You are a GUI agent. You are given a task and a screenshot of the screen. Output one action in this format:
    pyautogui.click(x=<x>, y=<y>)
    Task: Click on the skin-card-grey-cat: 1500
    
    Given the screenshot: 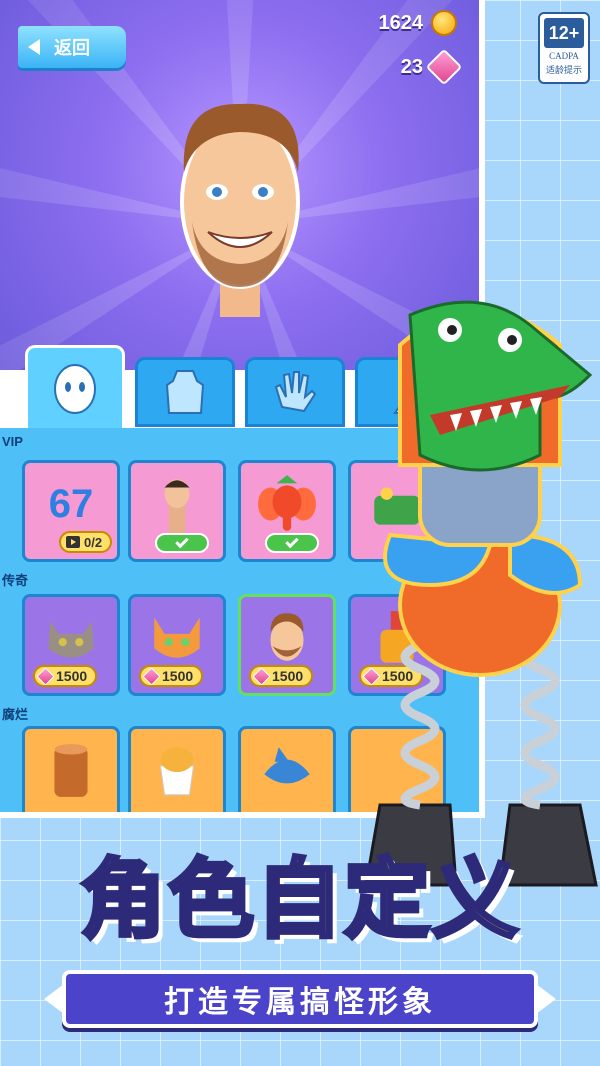 What is the action you would take?
    pyautogui.click(x=71, y=645)
    